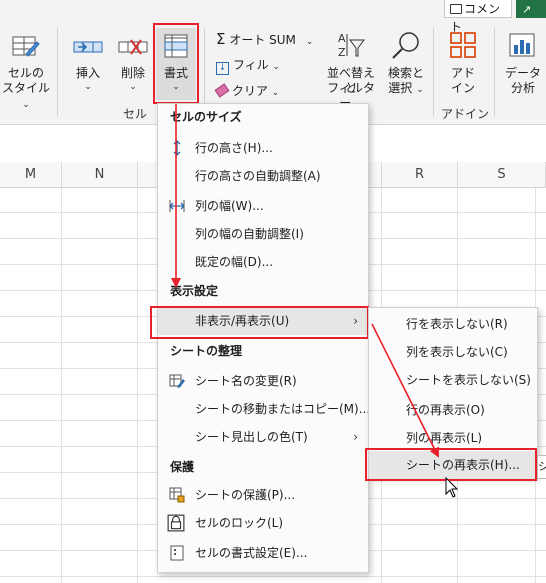  Describe the element at coordinates (452, 487) in the screenshot. I see `mouse-cursor-icon` at that location.